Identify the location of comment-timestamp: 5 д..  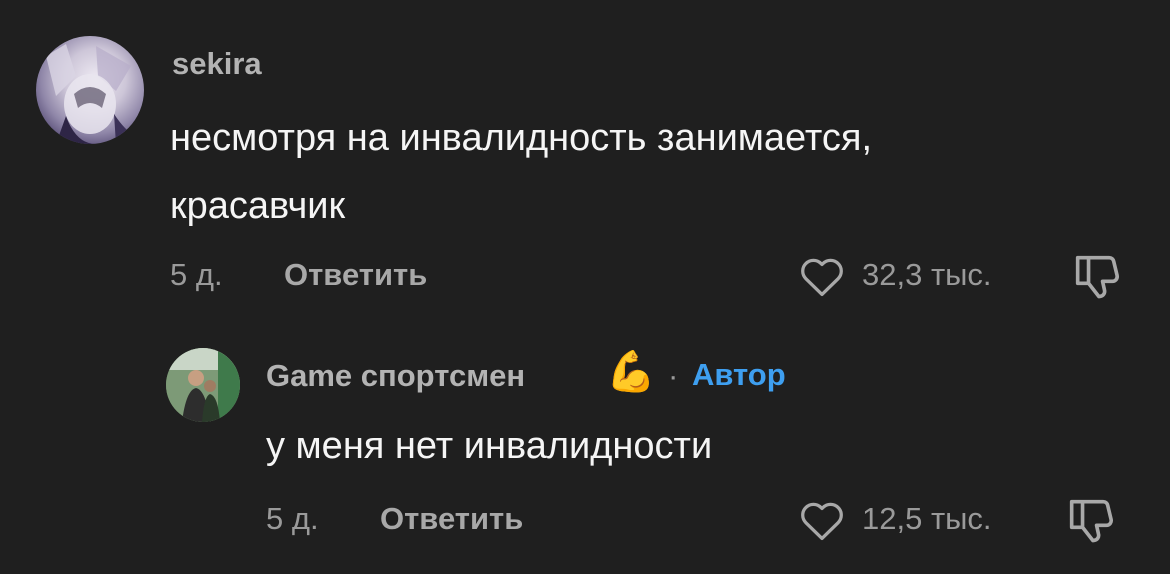
(196, 274).